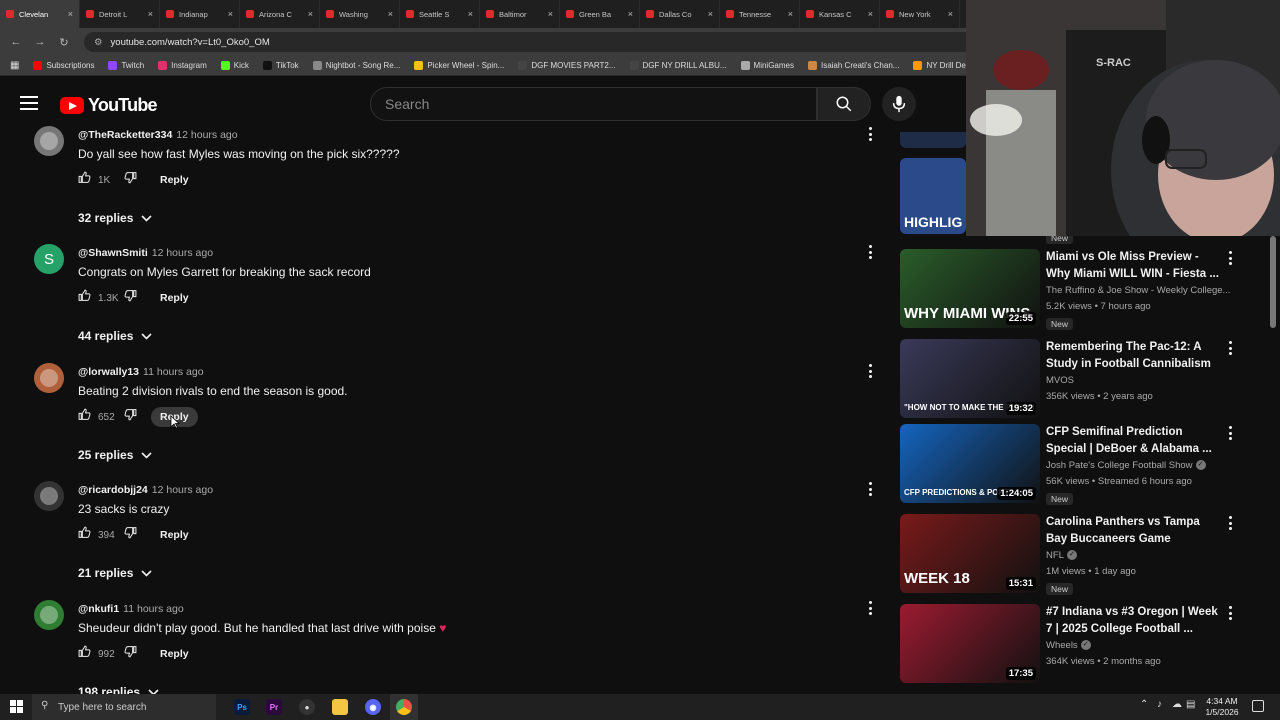 The height and width of the screenshot is (720, 1280). I want to click on video-channel: MVOS, so click(1146, 380).